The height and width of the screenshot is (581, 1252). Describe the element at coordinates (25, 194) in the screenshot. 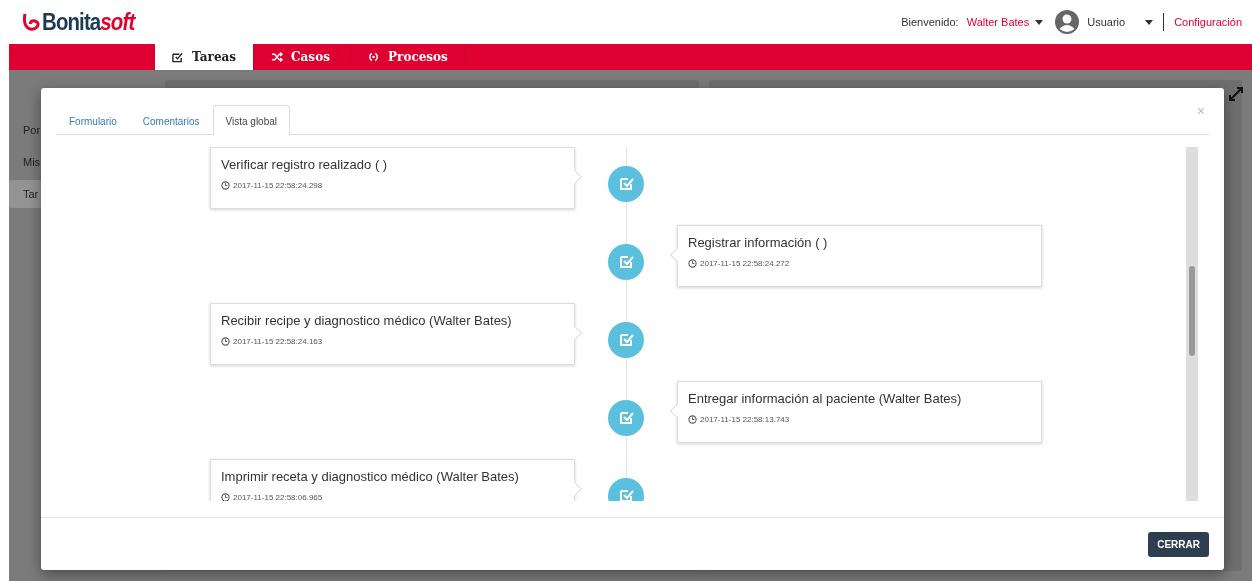

I see `sidebar-item: Tar` at that location.